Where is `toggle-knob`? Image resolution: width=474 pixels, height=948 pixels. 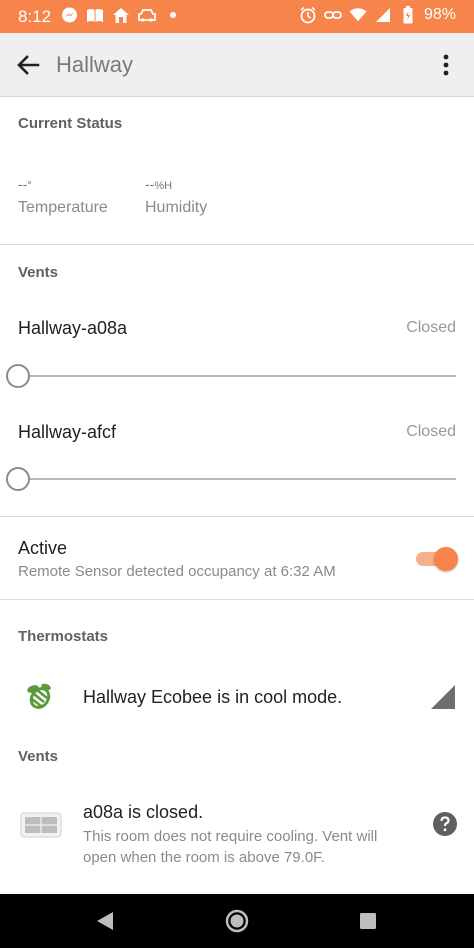 toggle-knob is located at coordinates (446, 559).